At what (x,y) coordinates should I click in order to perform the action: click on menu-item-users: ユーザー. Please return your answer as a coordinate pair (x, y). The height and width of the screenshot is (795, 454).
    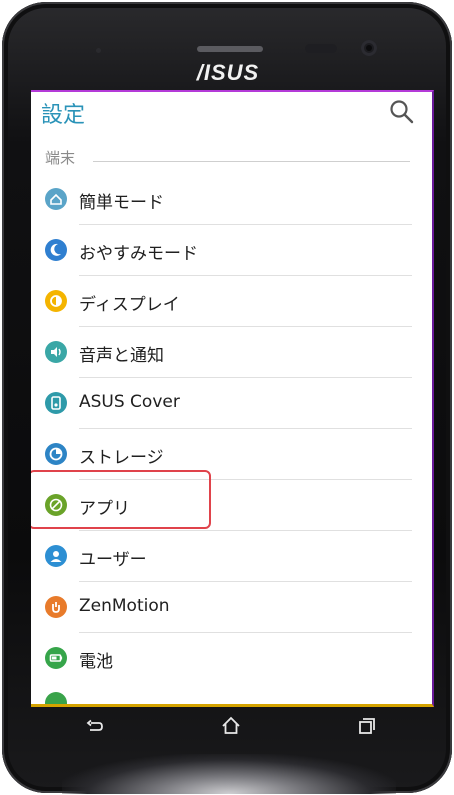
    Looking at the image, I should click on (231, 556).